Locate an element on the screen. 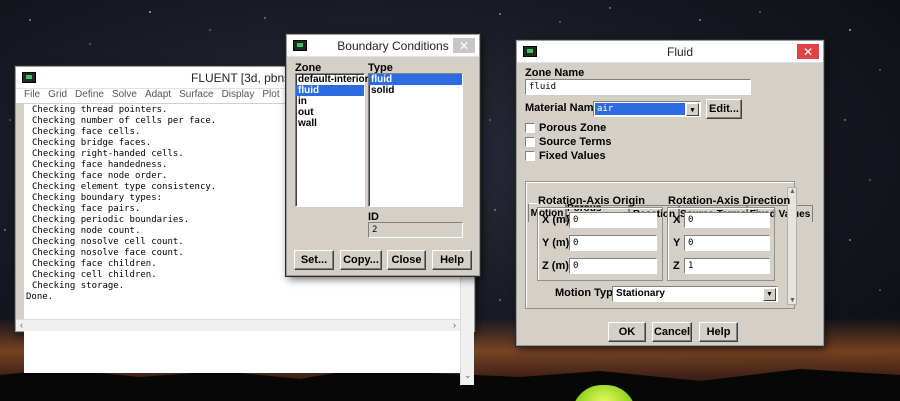  boundary-app-icon is located at coordinates (300, 45).